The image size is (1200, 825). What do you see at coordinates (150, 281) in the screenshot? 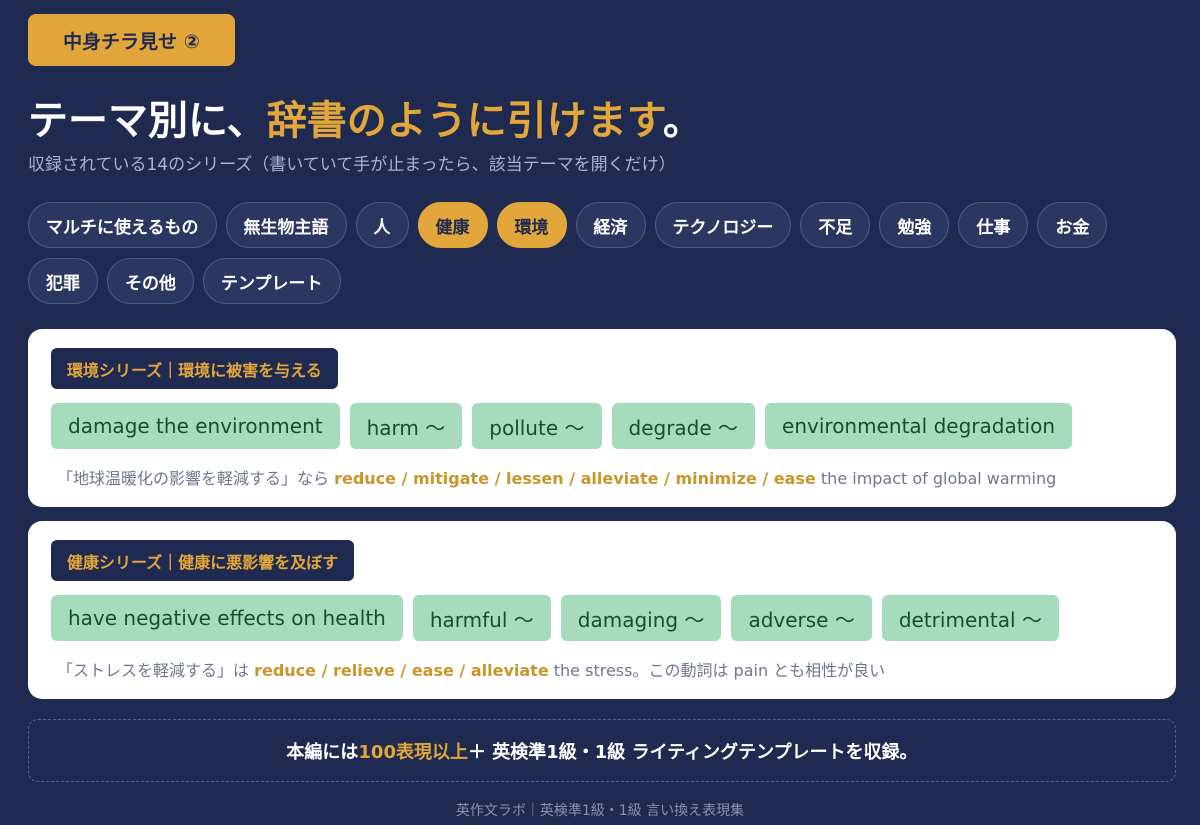
I see `theme-pill-other: その他` at bounding box center [150, 281].